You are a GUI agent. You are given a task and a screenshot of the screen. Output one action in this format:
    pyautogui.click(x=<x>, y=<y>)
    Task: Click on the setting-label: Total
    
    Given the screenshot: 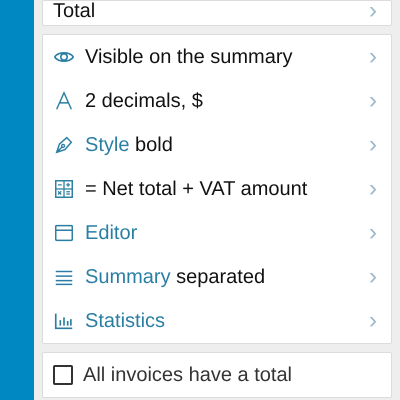 What is the action you would take?
    pyautogui.click(x=74, y=11)
    